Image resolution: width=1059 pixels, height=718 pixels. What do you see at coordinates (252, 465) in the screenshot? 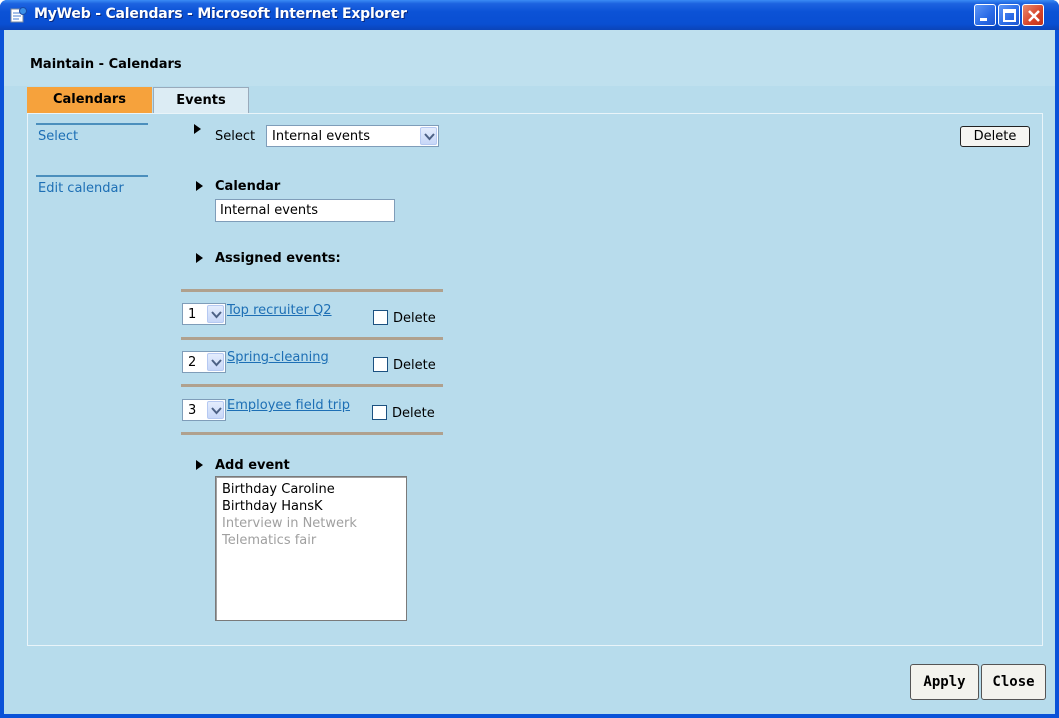
I see `add-event-heading: Add event` at bounding box center [252, 465].